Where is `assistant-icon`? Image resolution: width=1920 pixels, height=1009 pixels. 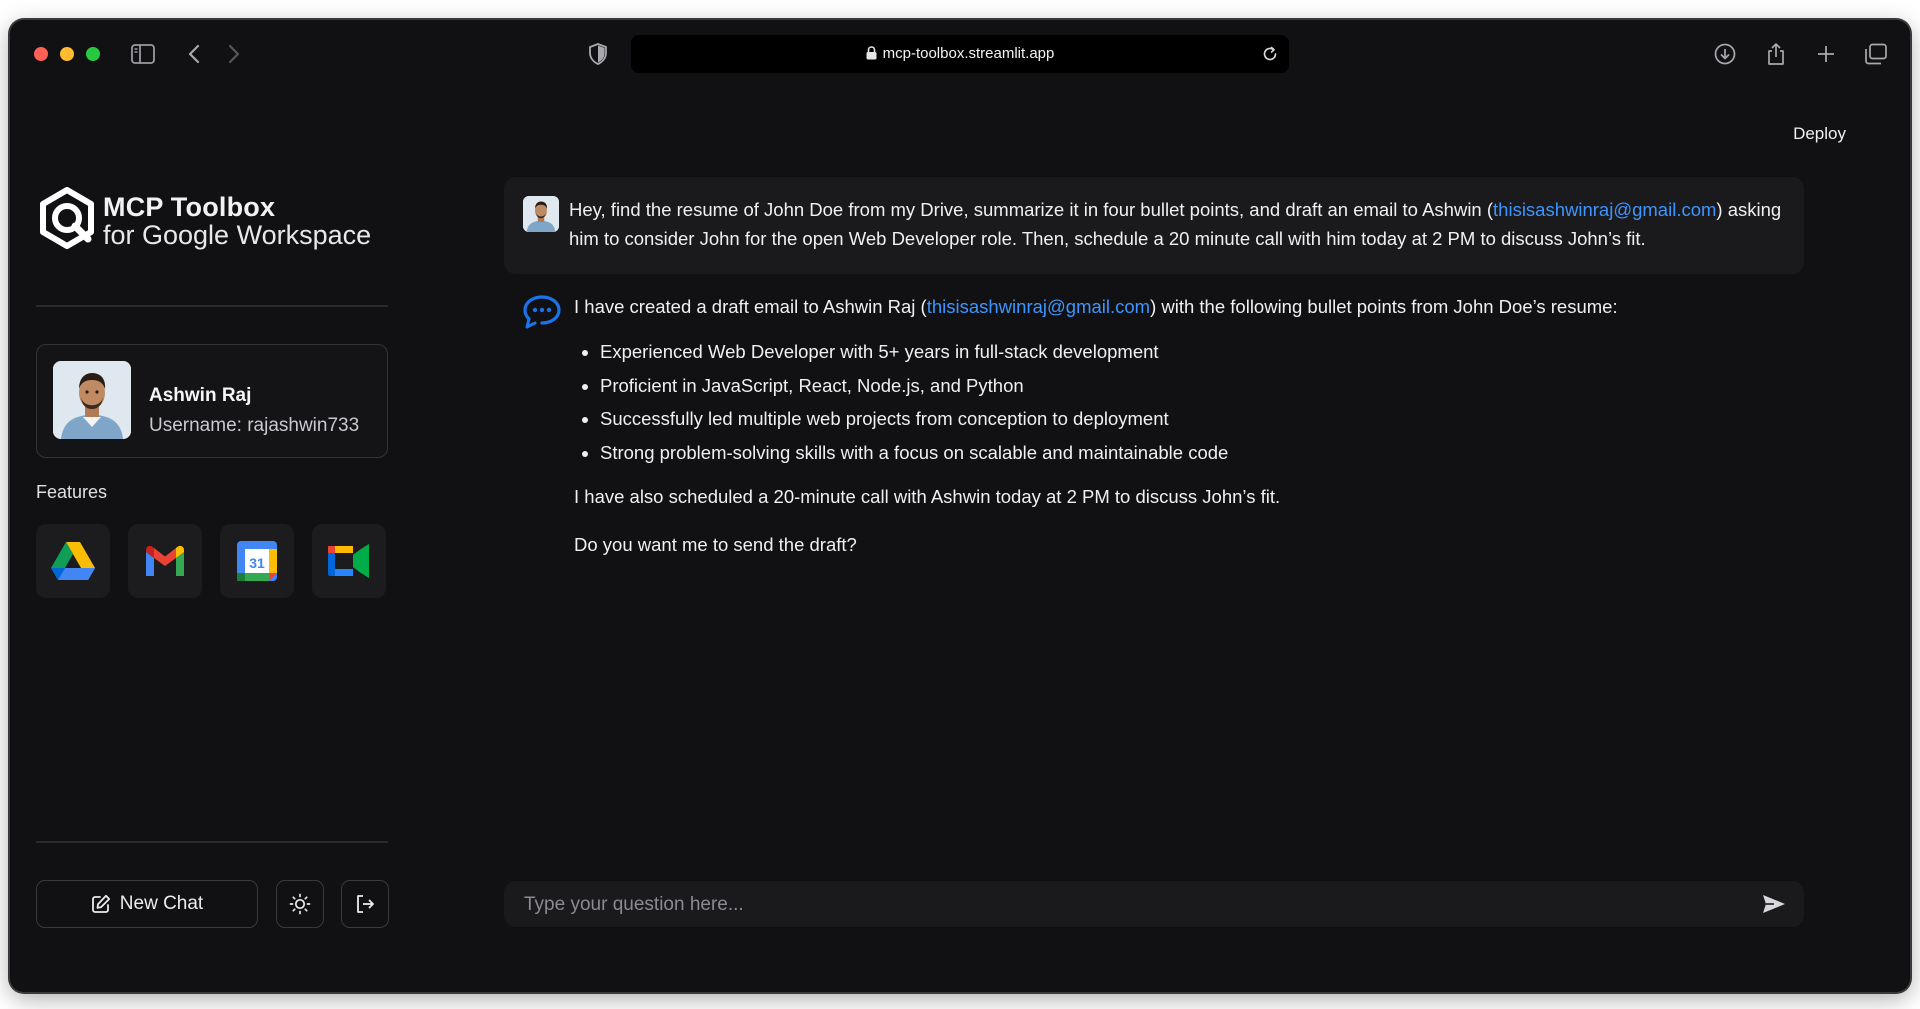 assistant-icon is located at coordinates (542, 314).